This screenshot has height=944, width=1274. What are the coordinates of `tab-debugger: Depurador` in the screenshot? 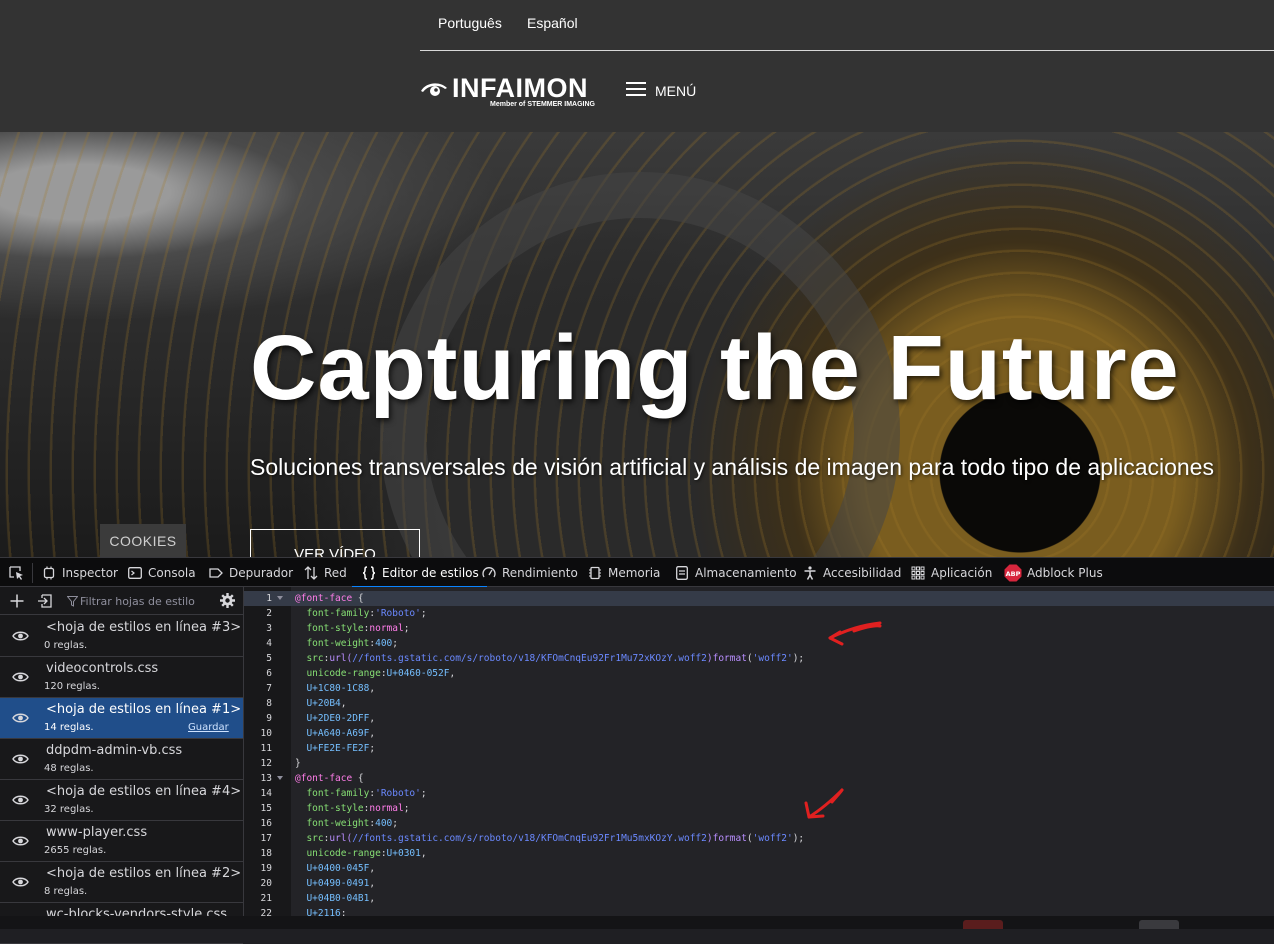 It's located at (251, 572).